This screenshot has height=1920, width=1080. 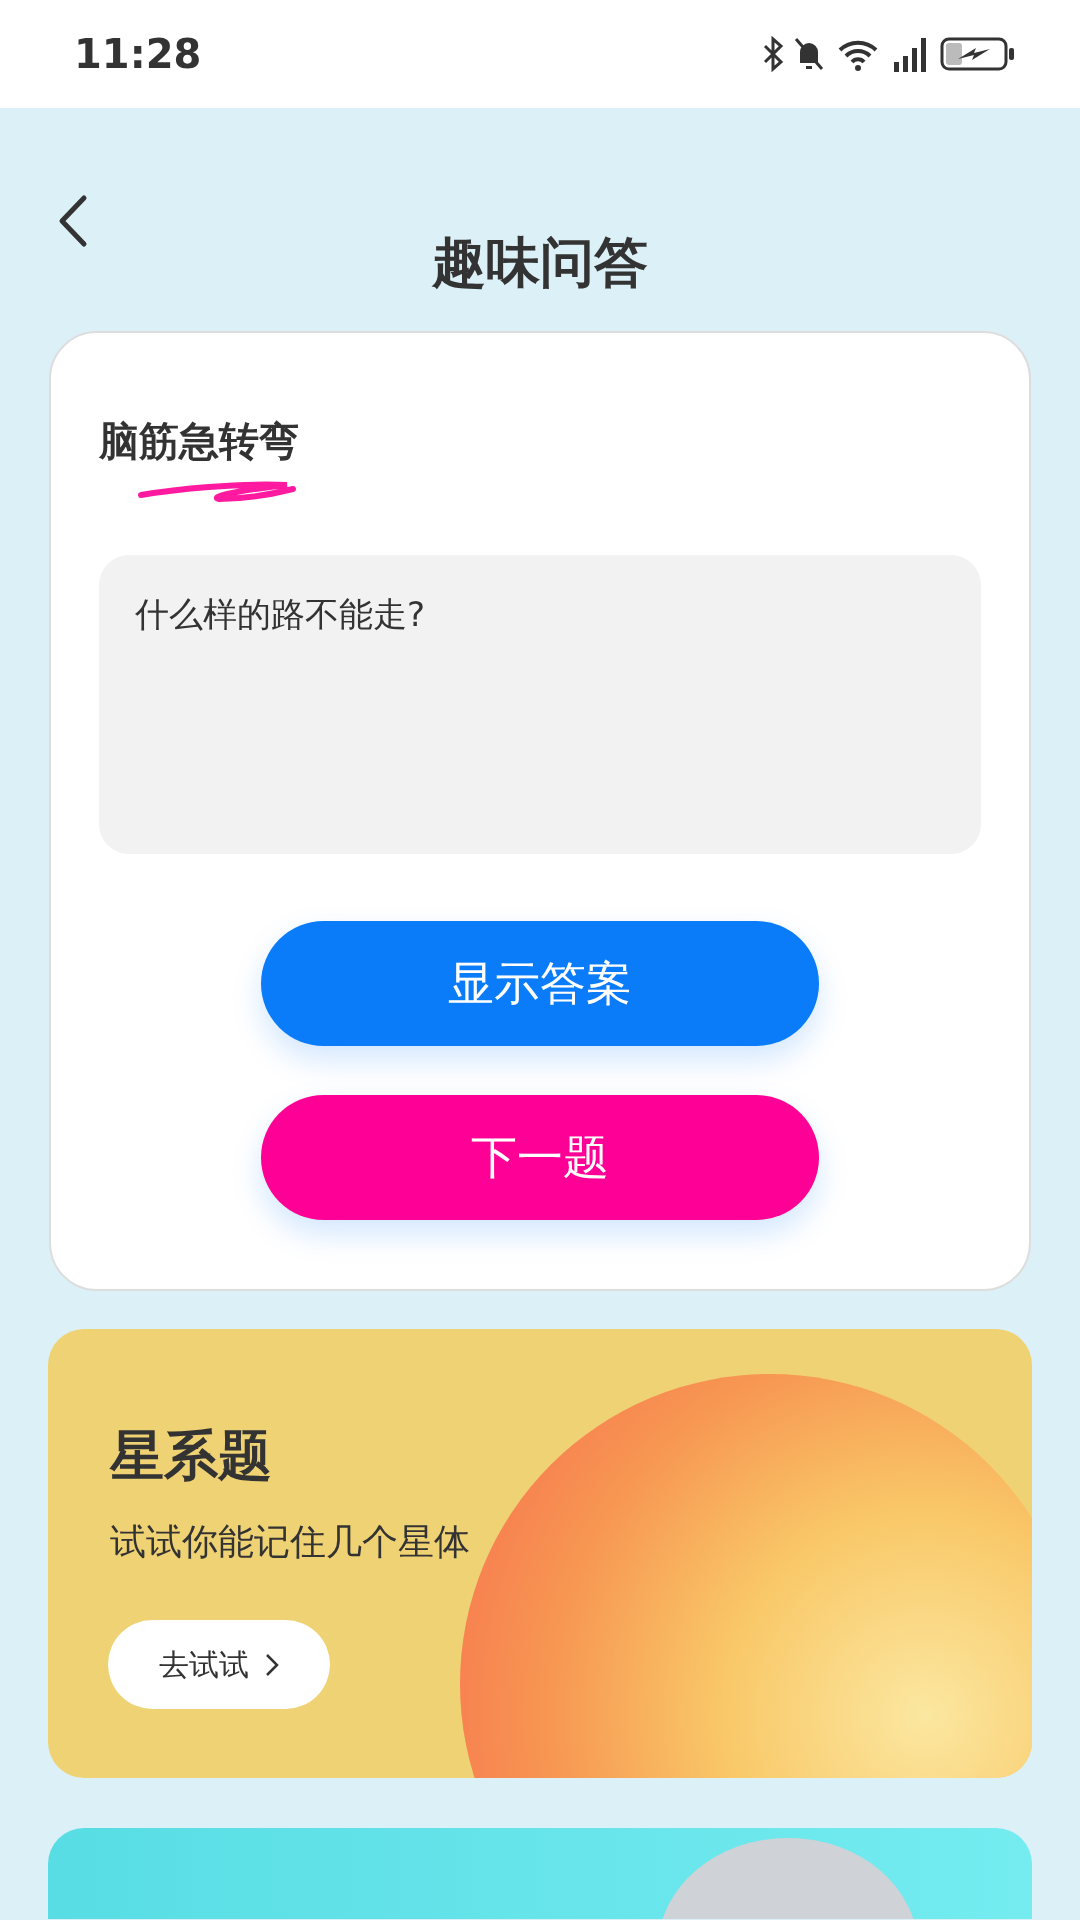 I want to click on card-title: 星系题, so click(x=191, y=1456).